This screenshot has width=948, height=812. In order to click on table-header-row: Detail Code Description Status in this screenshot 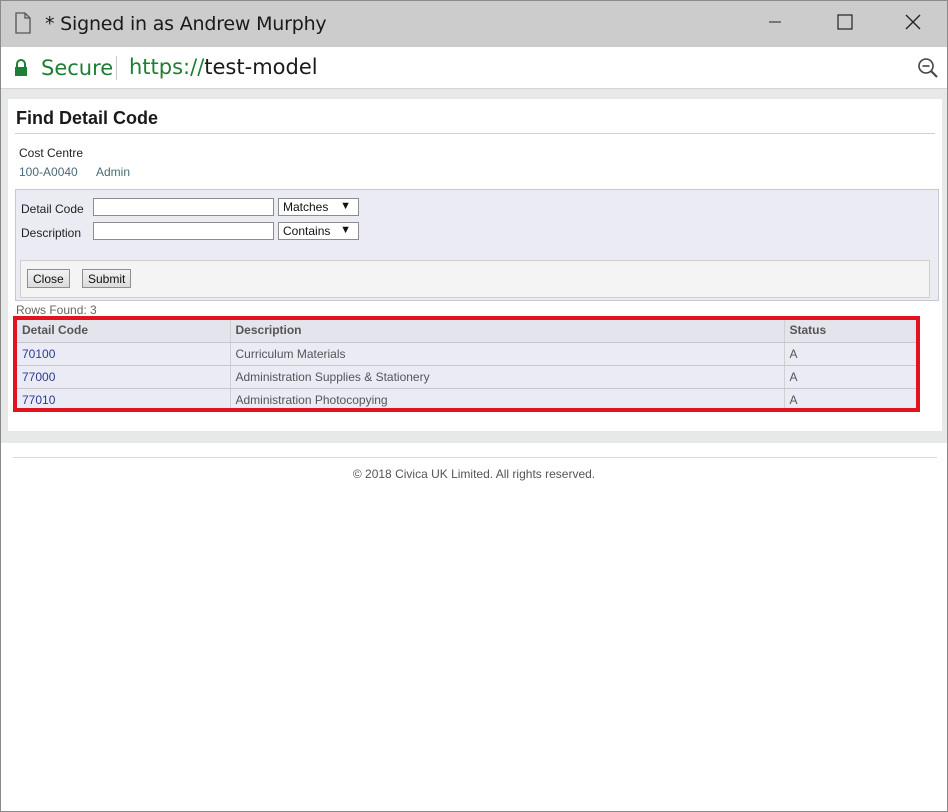, I will do `click(468, 331)`.